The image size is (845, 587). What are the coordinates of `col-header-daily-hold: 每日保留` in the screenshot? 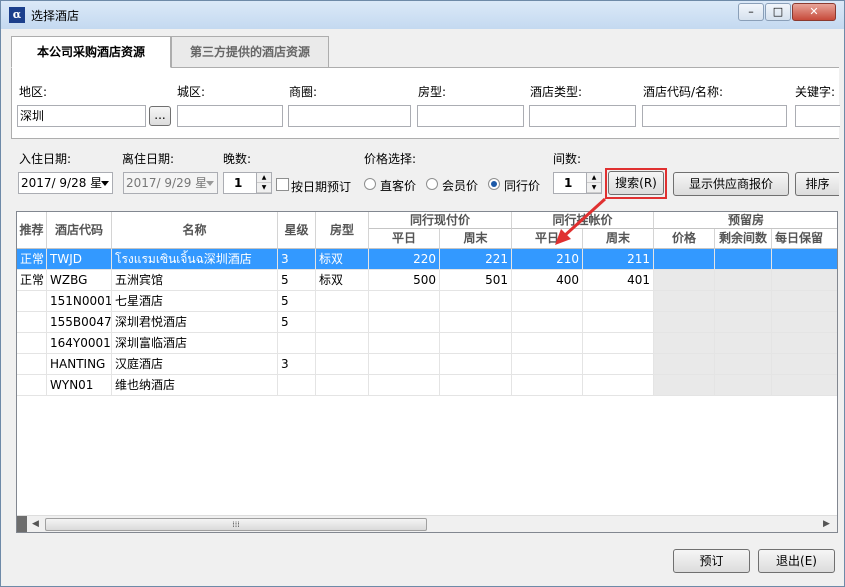 It's located at (804, 239).